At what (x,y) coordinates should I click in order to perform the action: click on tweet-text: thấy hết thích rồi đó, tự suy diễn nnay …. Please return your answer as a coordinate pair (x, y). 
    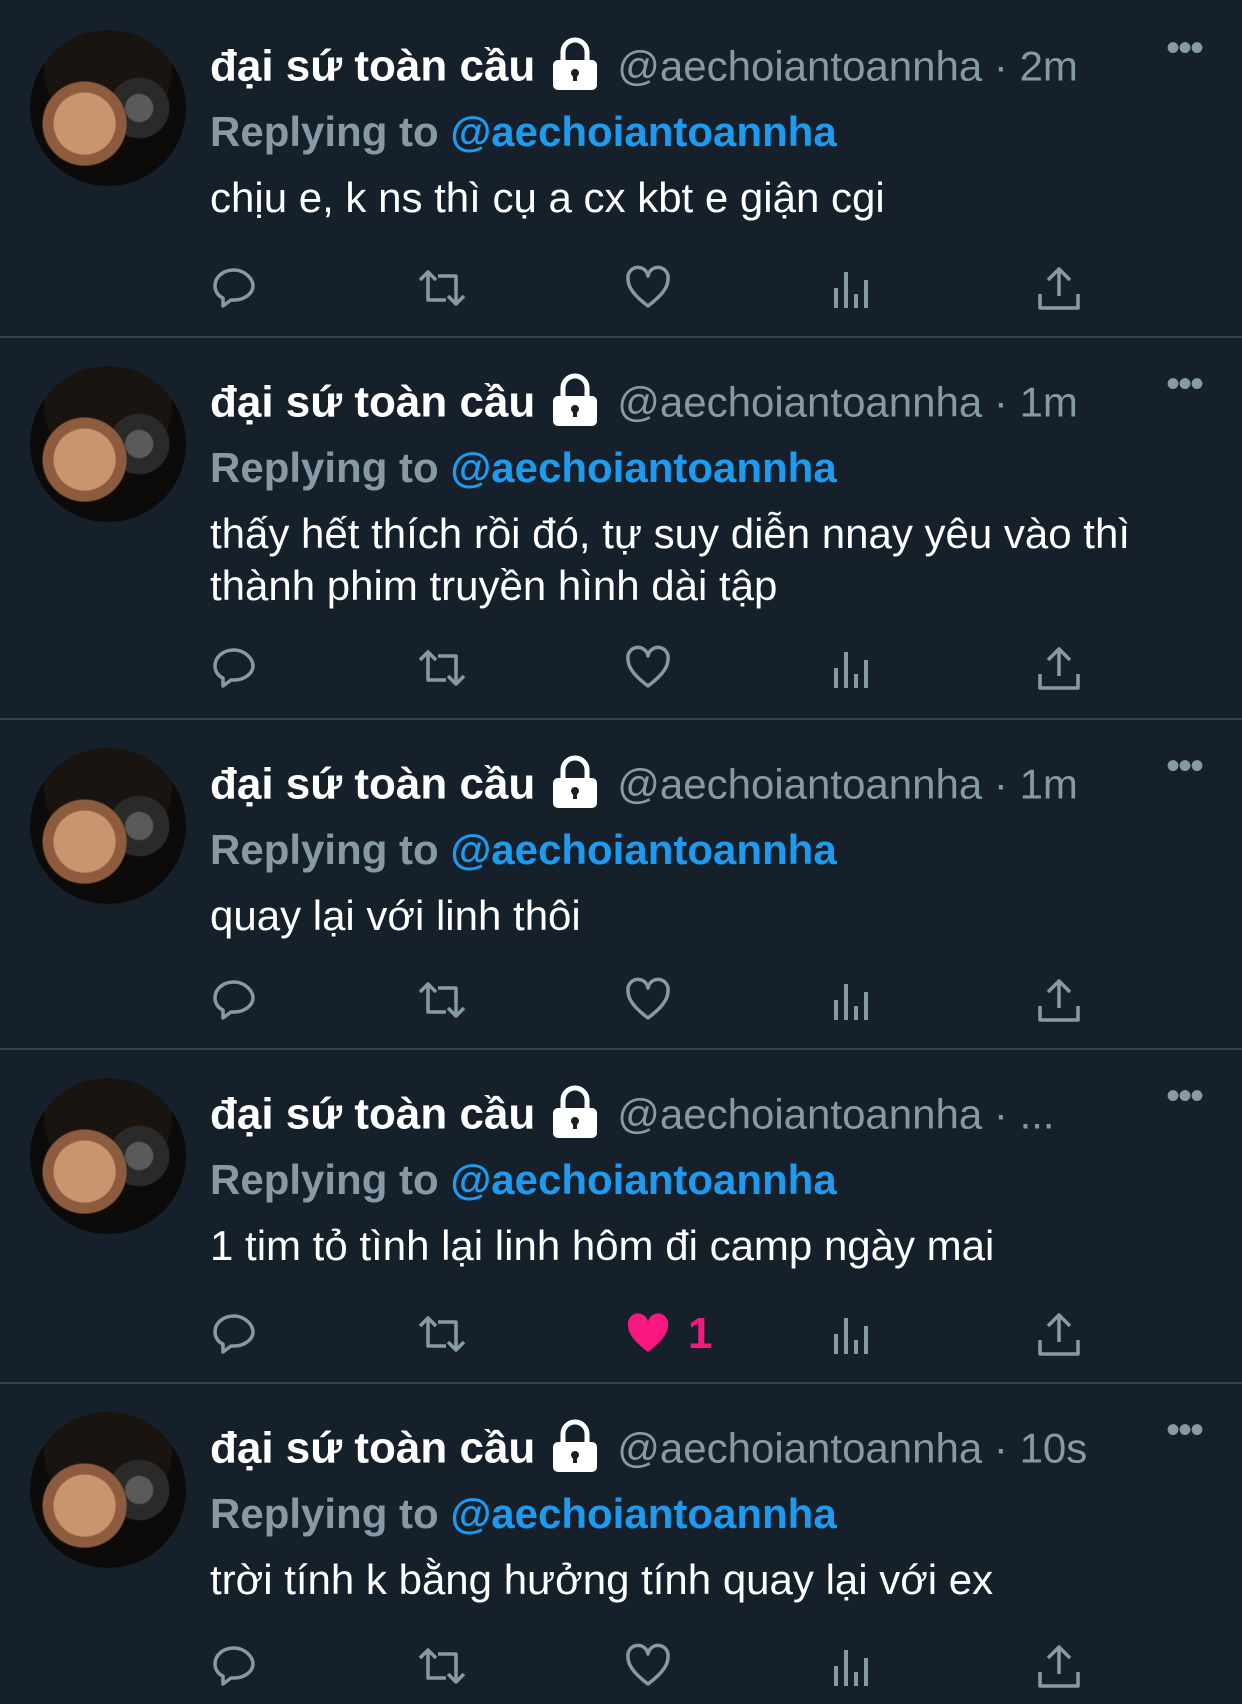
    Looking at the image, I should click on (670, 559).